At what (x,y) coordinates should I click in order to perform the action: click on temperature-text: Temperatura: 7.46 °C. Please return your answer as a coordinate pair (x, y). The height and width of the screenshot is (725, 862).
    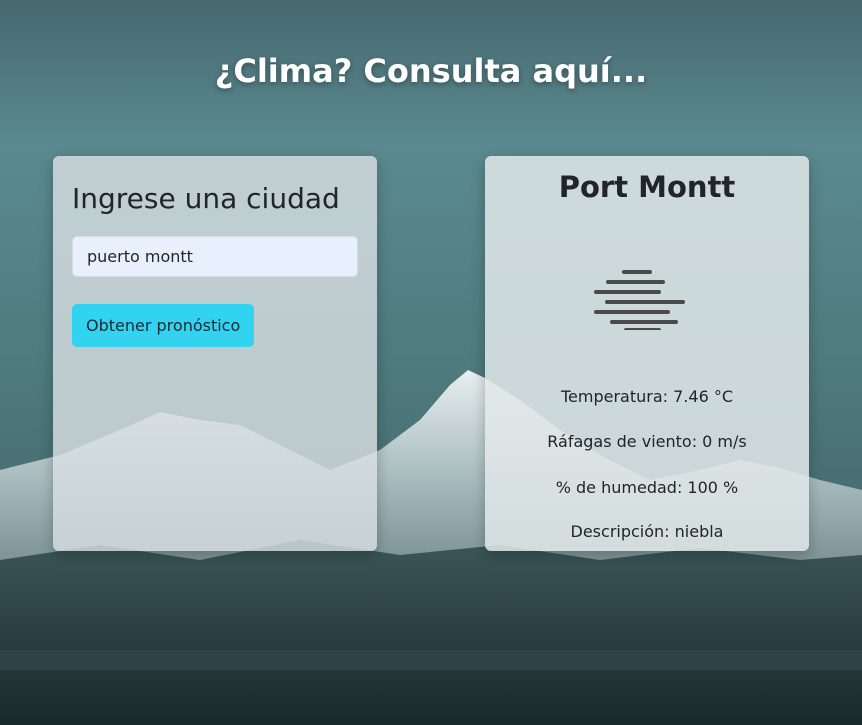
    Looking at the image, I should click on (647, 396).